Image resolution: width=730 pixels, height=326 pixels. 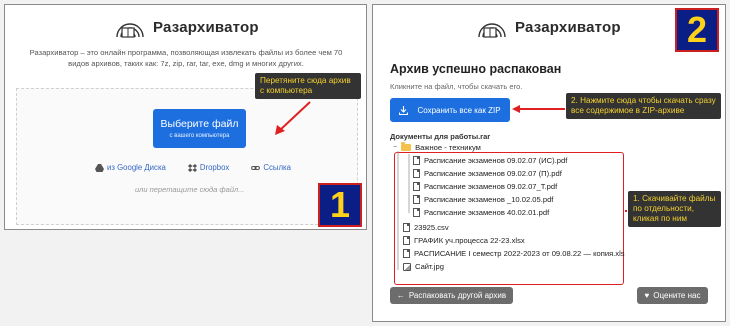 I want to click on step-badge-1: 1, so click(x=340, y=205).